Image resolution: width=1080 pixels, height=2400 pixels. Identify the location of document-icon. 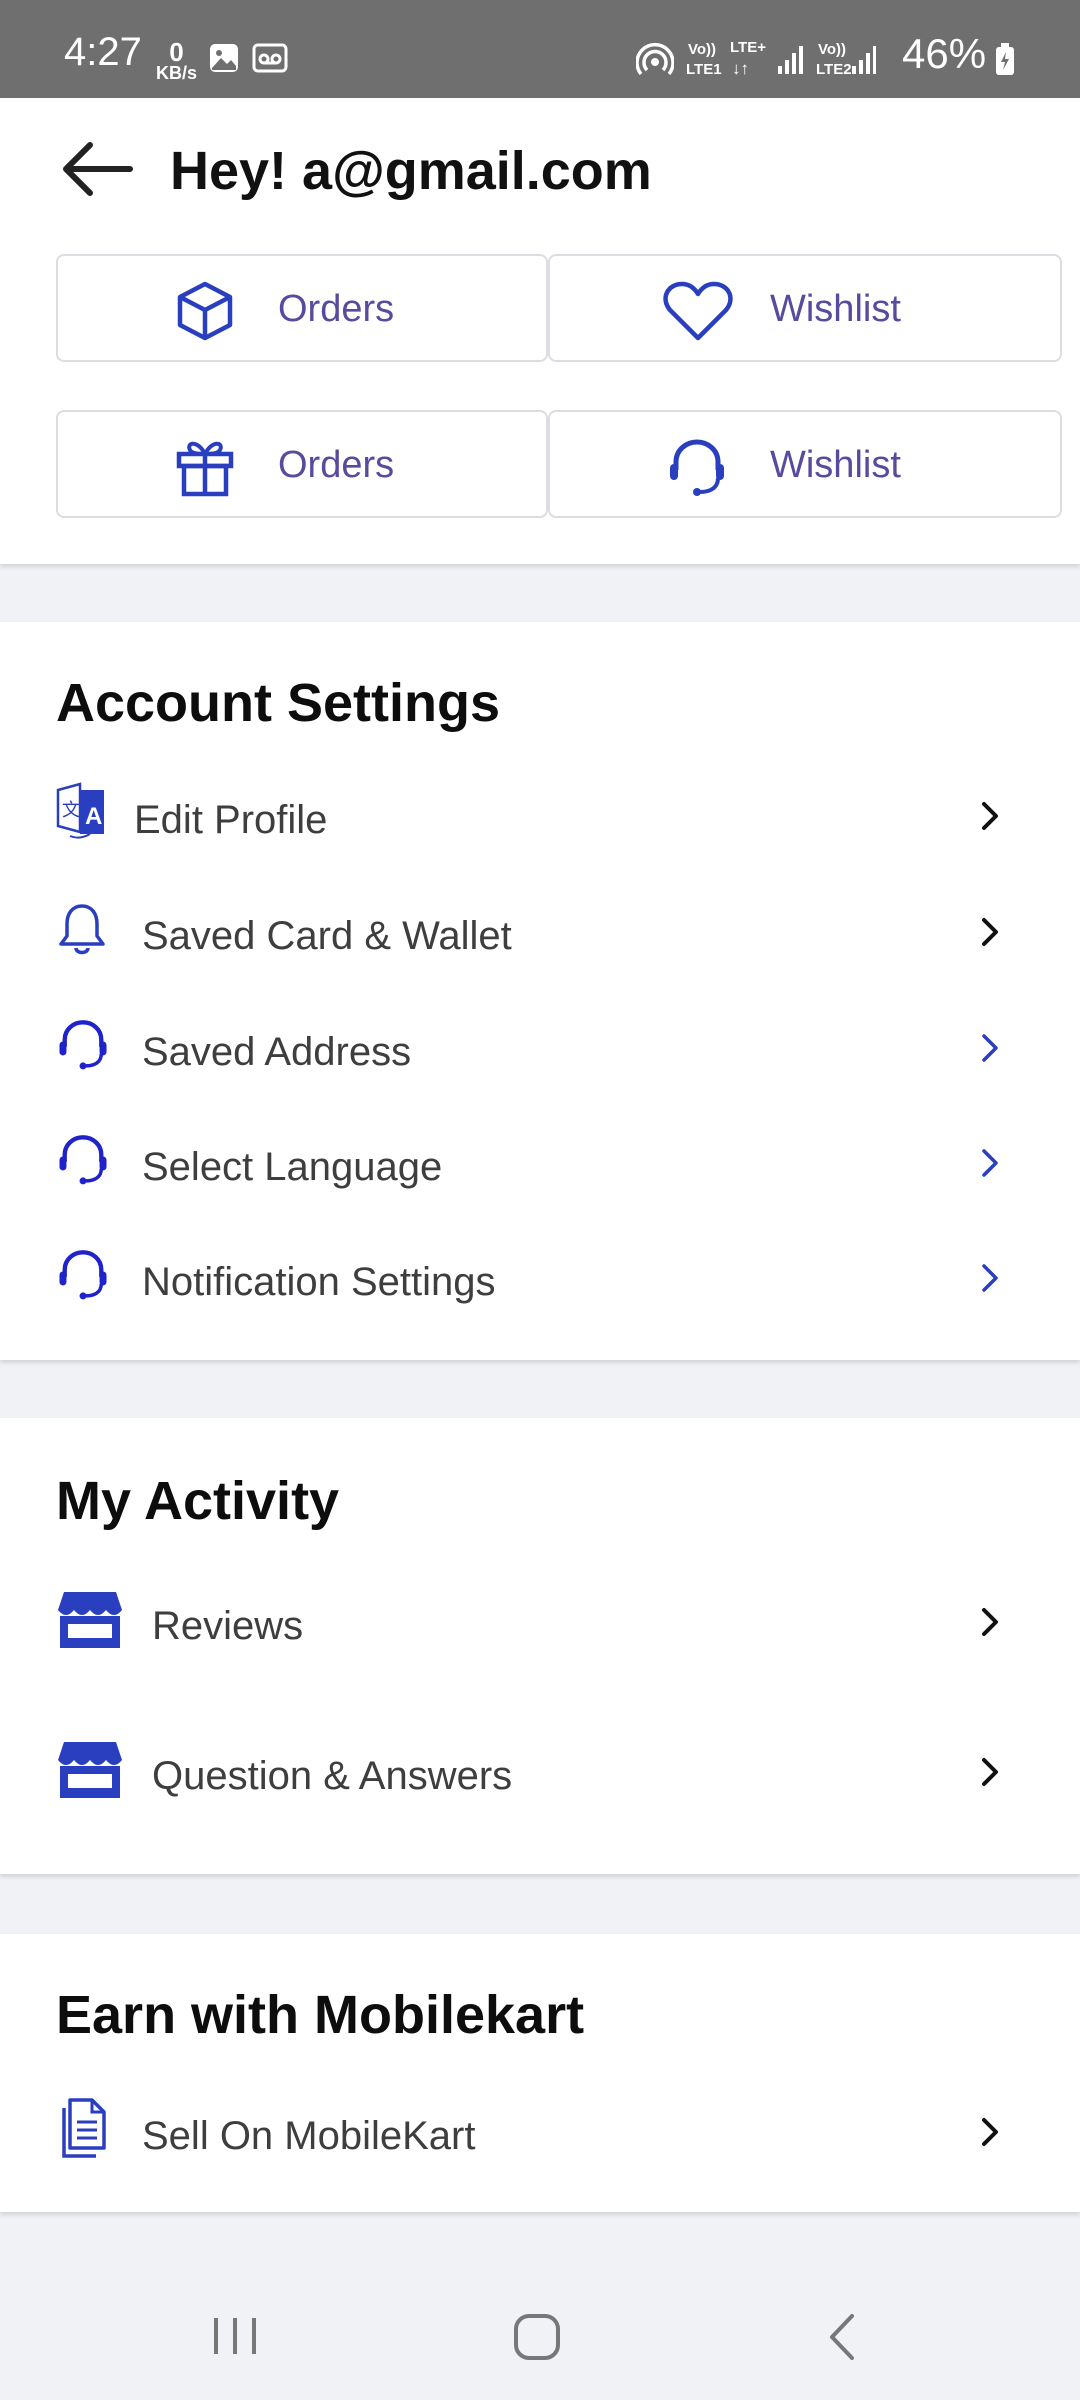
(84, 2128).